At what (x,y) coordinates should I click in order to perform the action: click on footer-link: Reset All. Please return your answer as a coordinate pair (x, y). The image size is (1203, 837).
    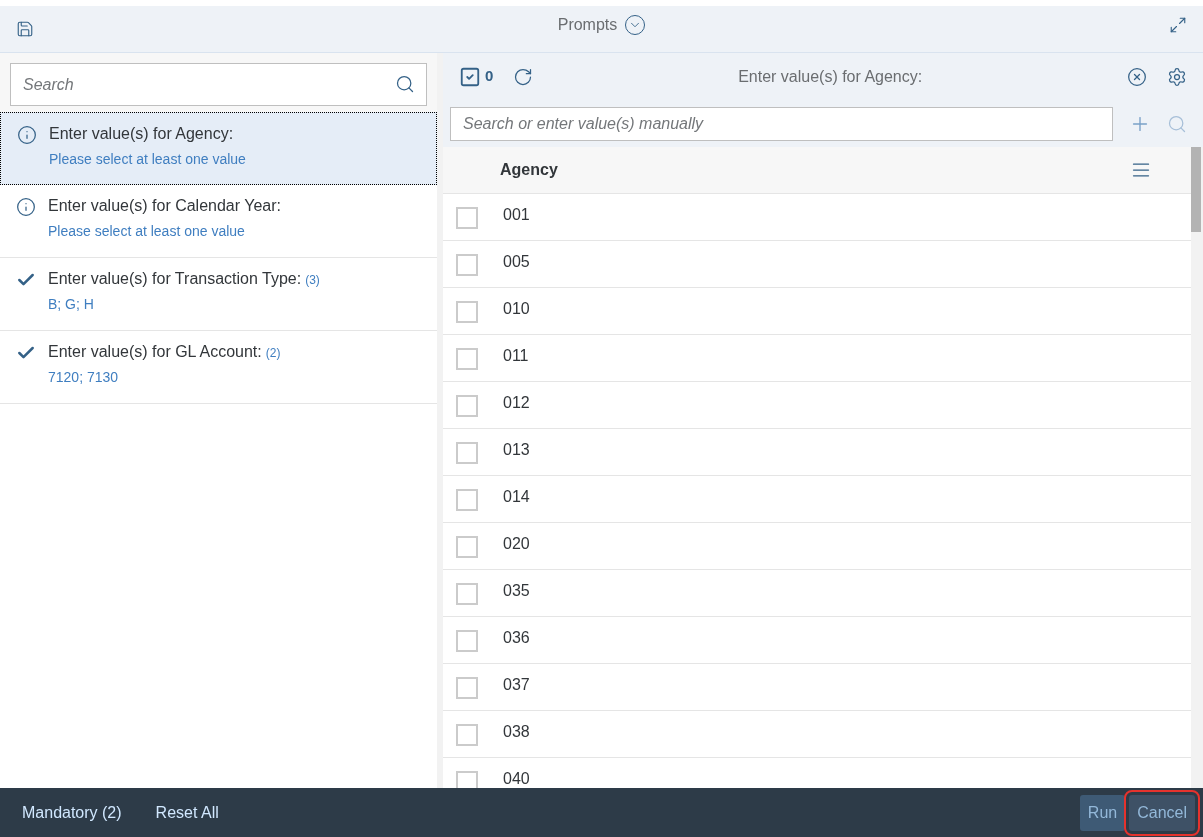
    Looking at the image, I should click on (187, 812).